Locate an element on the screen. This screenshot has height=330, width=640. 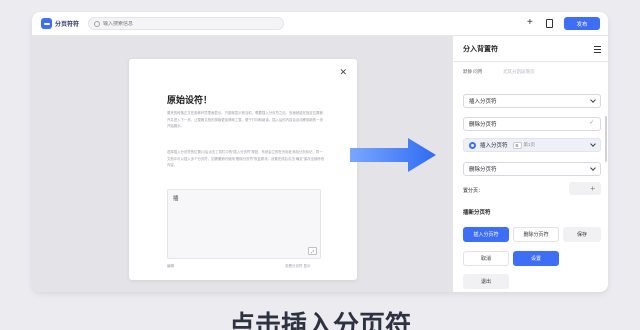
section-label: 插新分页符 is located at coordinates (477, 213).